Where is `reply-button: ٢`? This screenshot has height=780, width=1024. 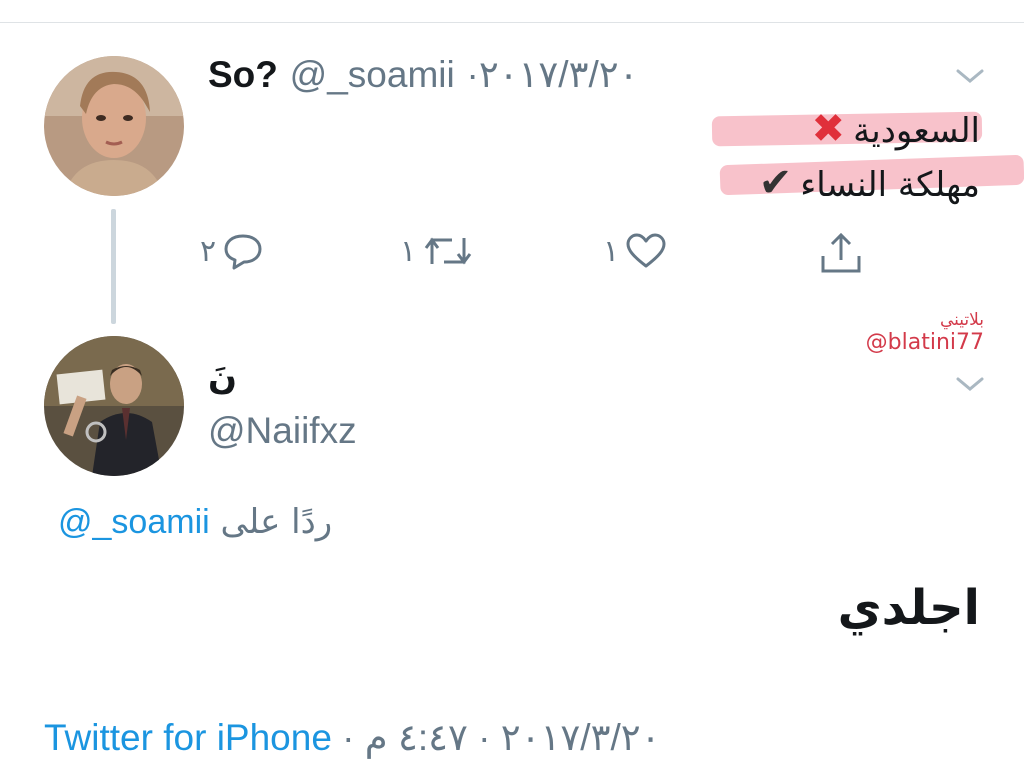
reply-button: ٢ is located at coordinates (232, 251).